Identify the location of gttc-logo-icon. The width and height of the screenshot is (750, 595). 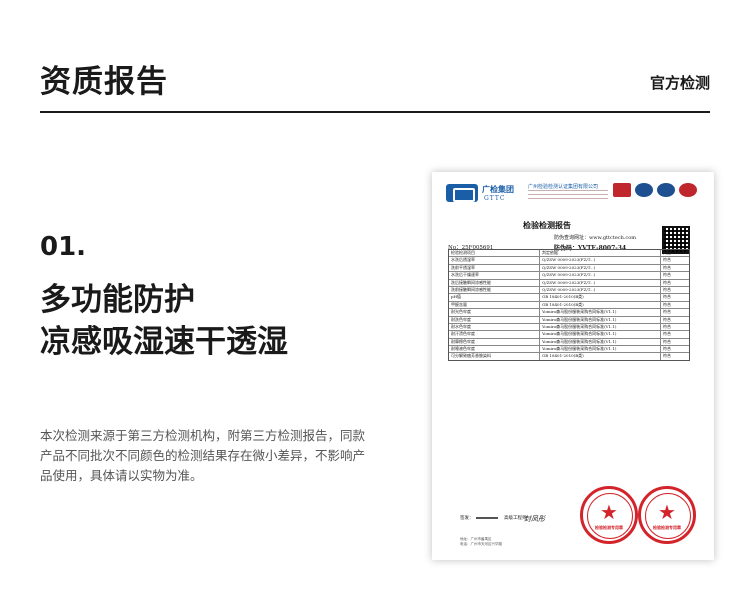
(462, 193).